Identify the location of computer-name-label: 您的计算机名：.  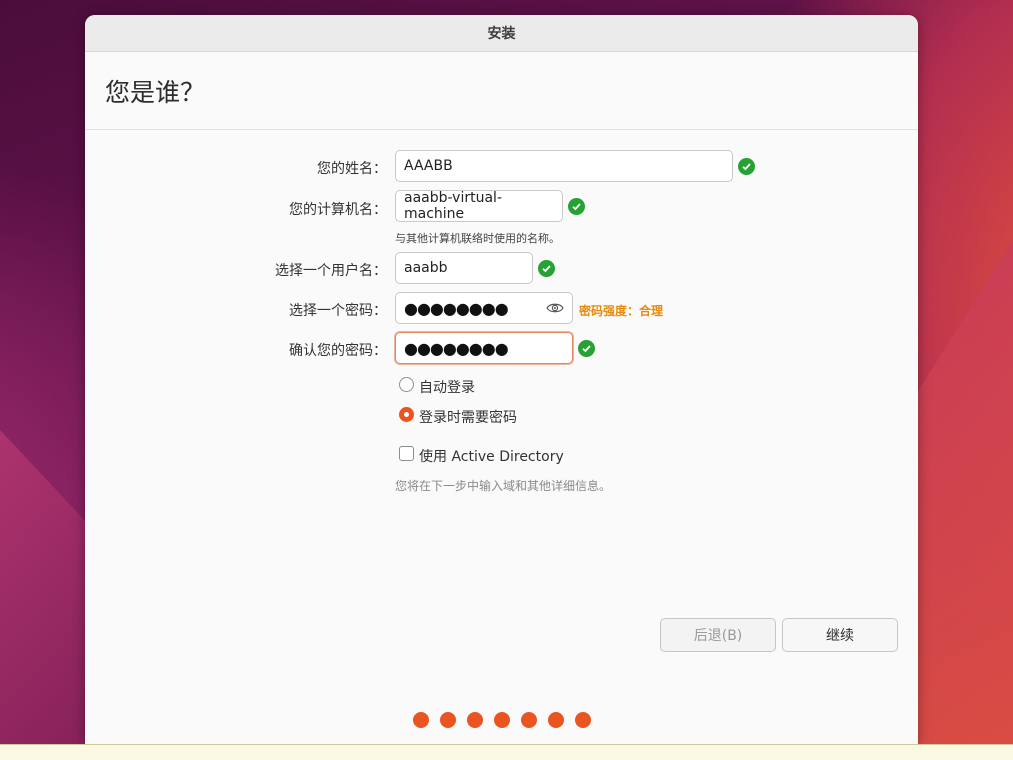
(338, 210).